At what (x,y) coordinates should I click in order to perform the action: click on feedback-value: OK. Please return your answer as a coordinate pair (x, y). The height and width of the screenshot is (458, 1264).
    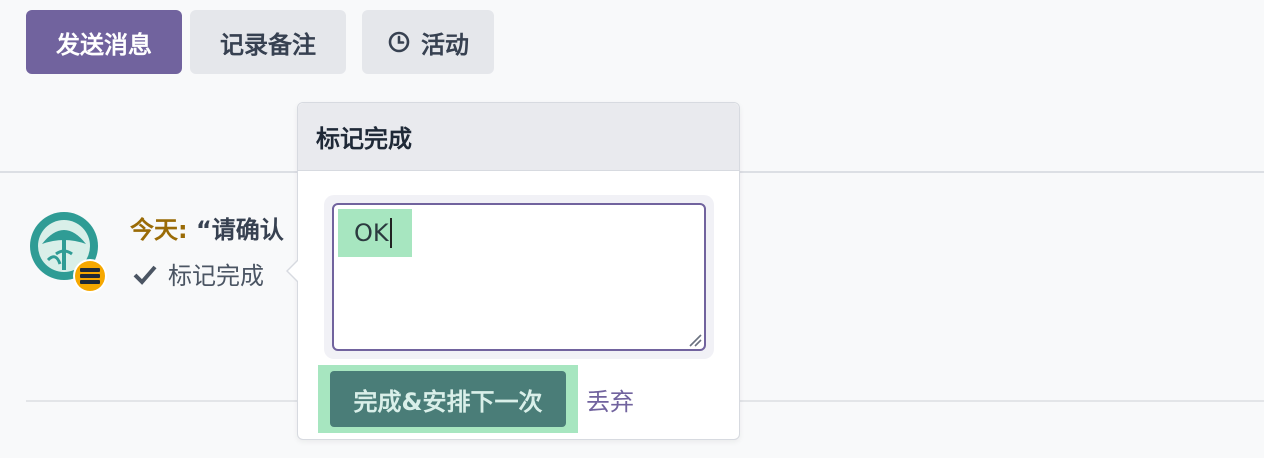
    Looking at the image, I should click on (375, 233).